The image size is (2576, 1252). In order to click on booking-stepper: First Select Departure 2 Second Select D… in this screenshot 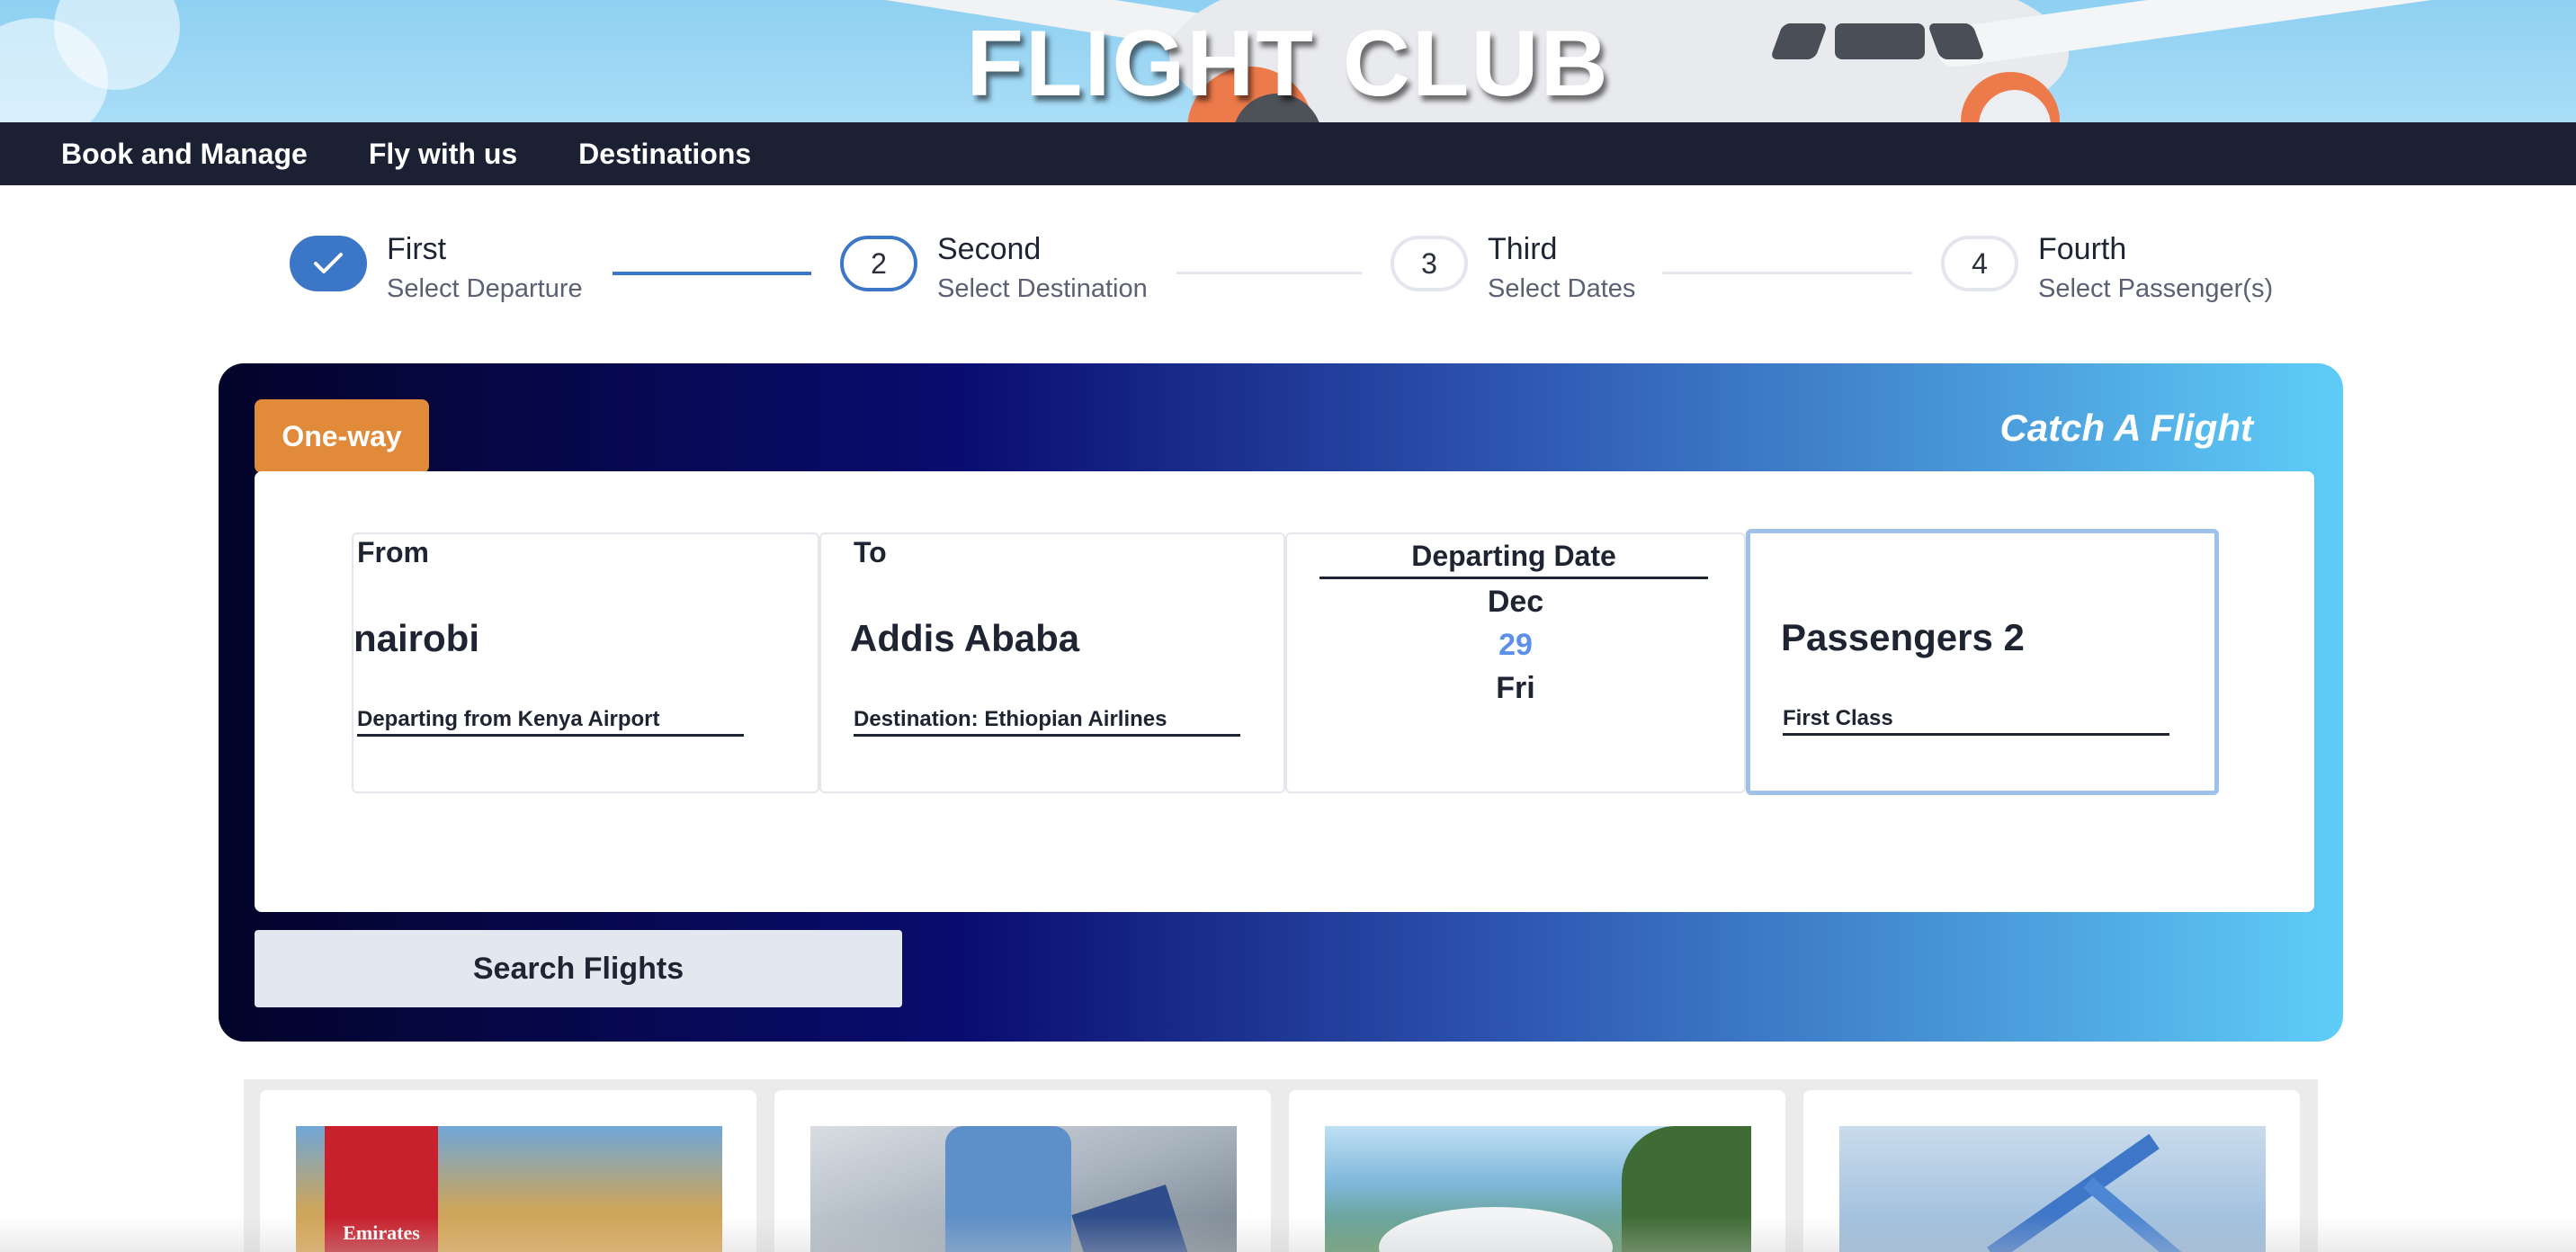, I will do `click(1288, 275)`.